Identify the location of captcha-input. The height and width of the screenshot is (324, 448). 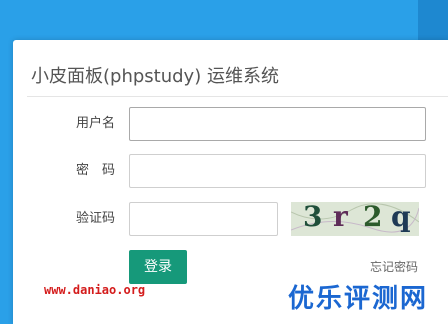
(203, 219).